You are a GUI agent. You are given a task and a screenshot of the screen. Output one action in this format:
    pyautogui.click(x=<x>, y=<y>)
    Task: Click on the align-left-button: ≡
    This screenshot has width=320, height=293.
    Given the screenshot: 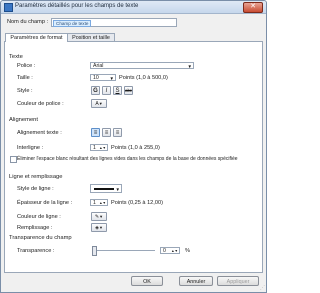 What is the action you would take?
    pyautogui.click(x=95, y=132)
    